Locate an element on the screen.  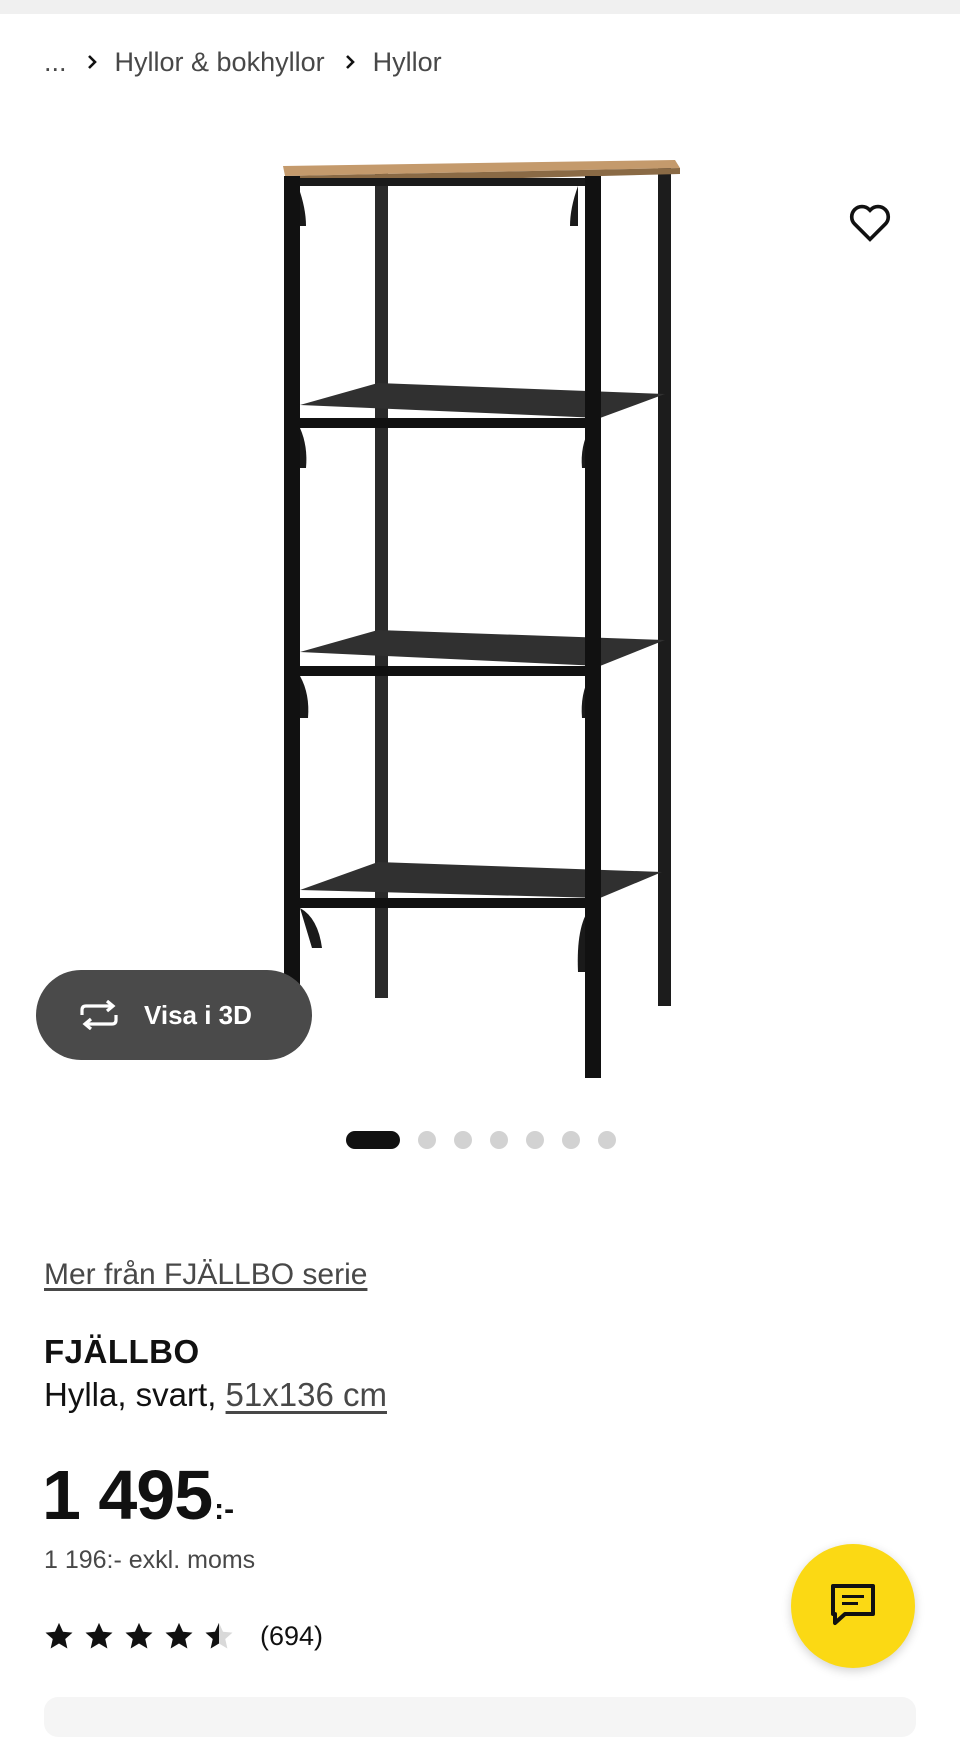
series-link: Mer från FJÄLLBO serie is located at coordinates (205, 1275).